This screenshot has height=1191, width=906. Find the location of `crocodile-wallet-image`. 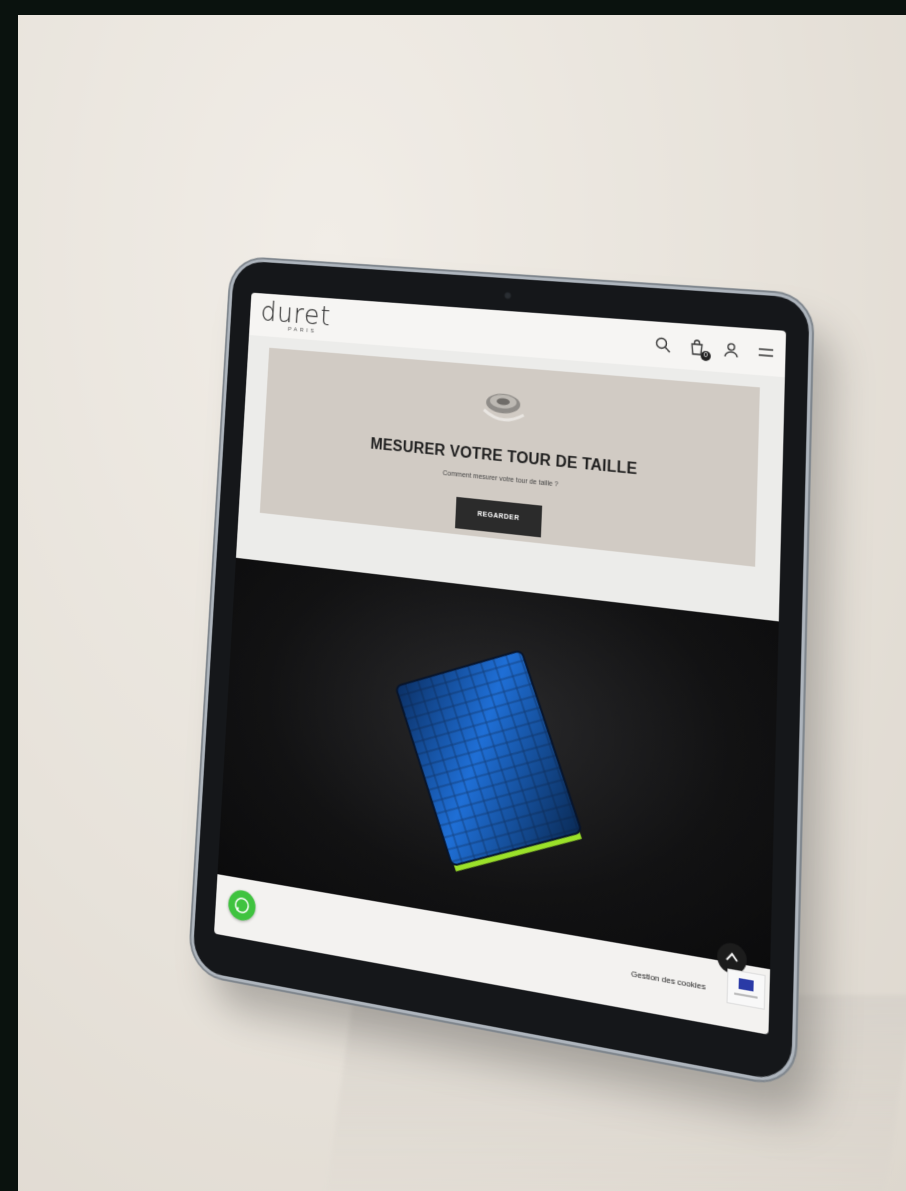

crocodile-wallet-image is located at coordinates (490, 762).